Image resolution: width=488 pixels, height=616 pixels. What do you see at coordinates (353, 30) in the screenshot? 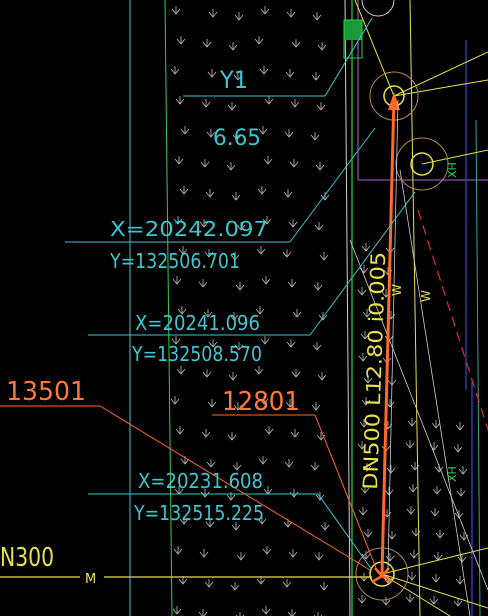
I see `green-fill-block-icon` at bounding box center [353, 30].